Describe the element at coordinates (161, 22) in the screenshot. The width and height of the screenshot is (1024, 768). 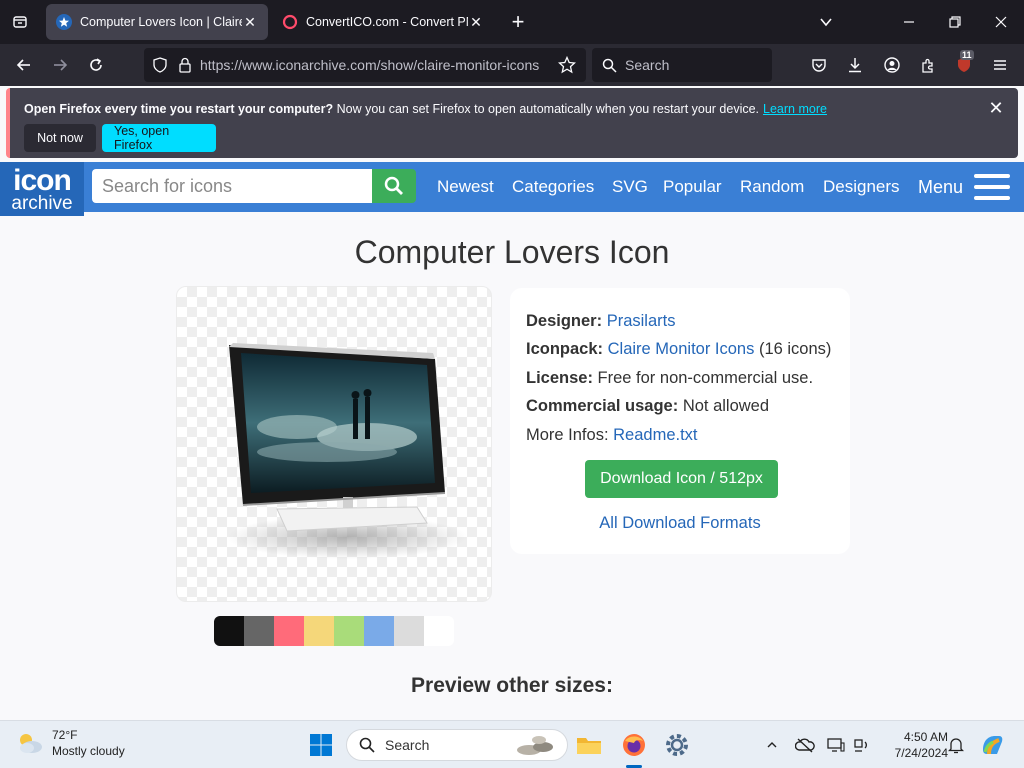
I see `tab-title: Computer Lovers Icon | Claire` at that location.